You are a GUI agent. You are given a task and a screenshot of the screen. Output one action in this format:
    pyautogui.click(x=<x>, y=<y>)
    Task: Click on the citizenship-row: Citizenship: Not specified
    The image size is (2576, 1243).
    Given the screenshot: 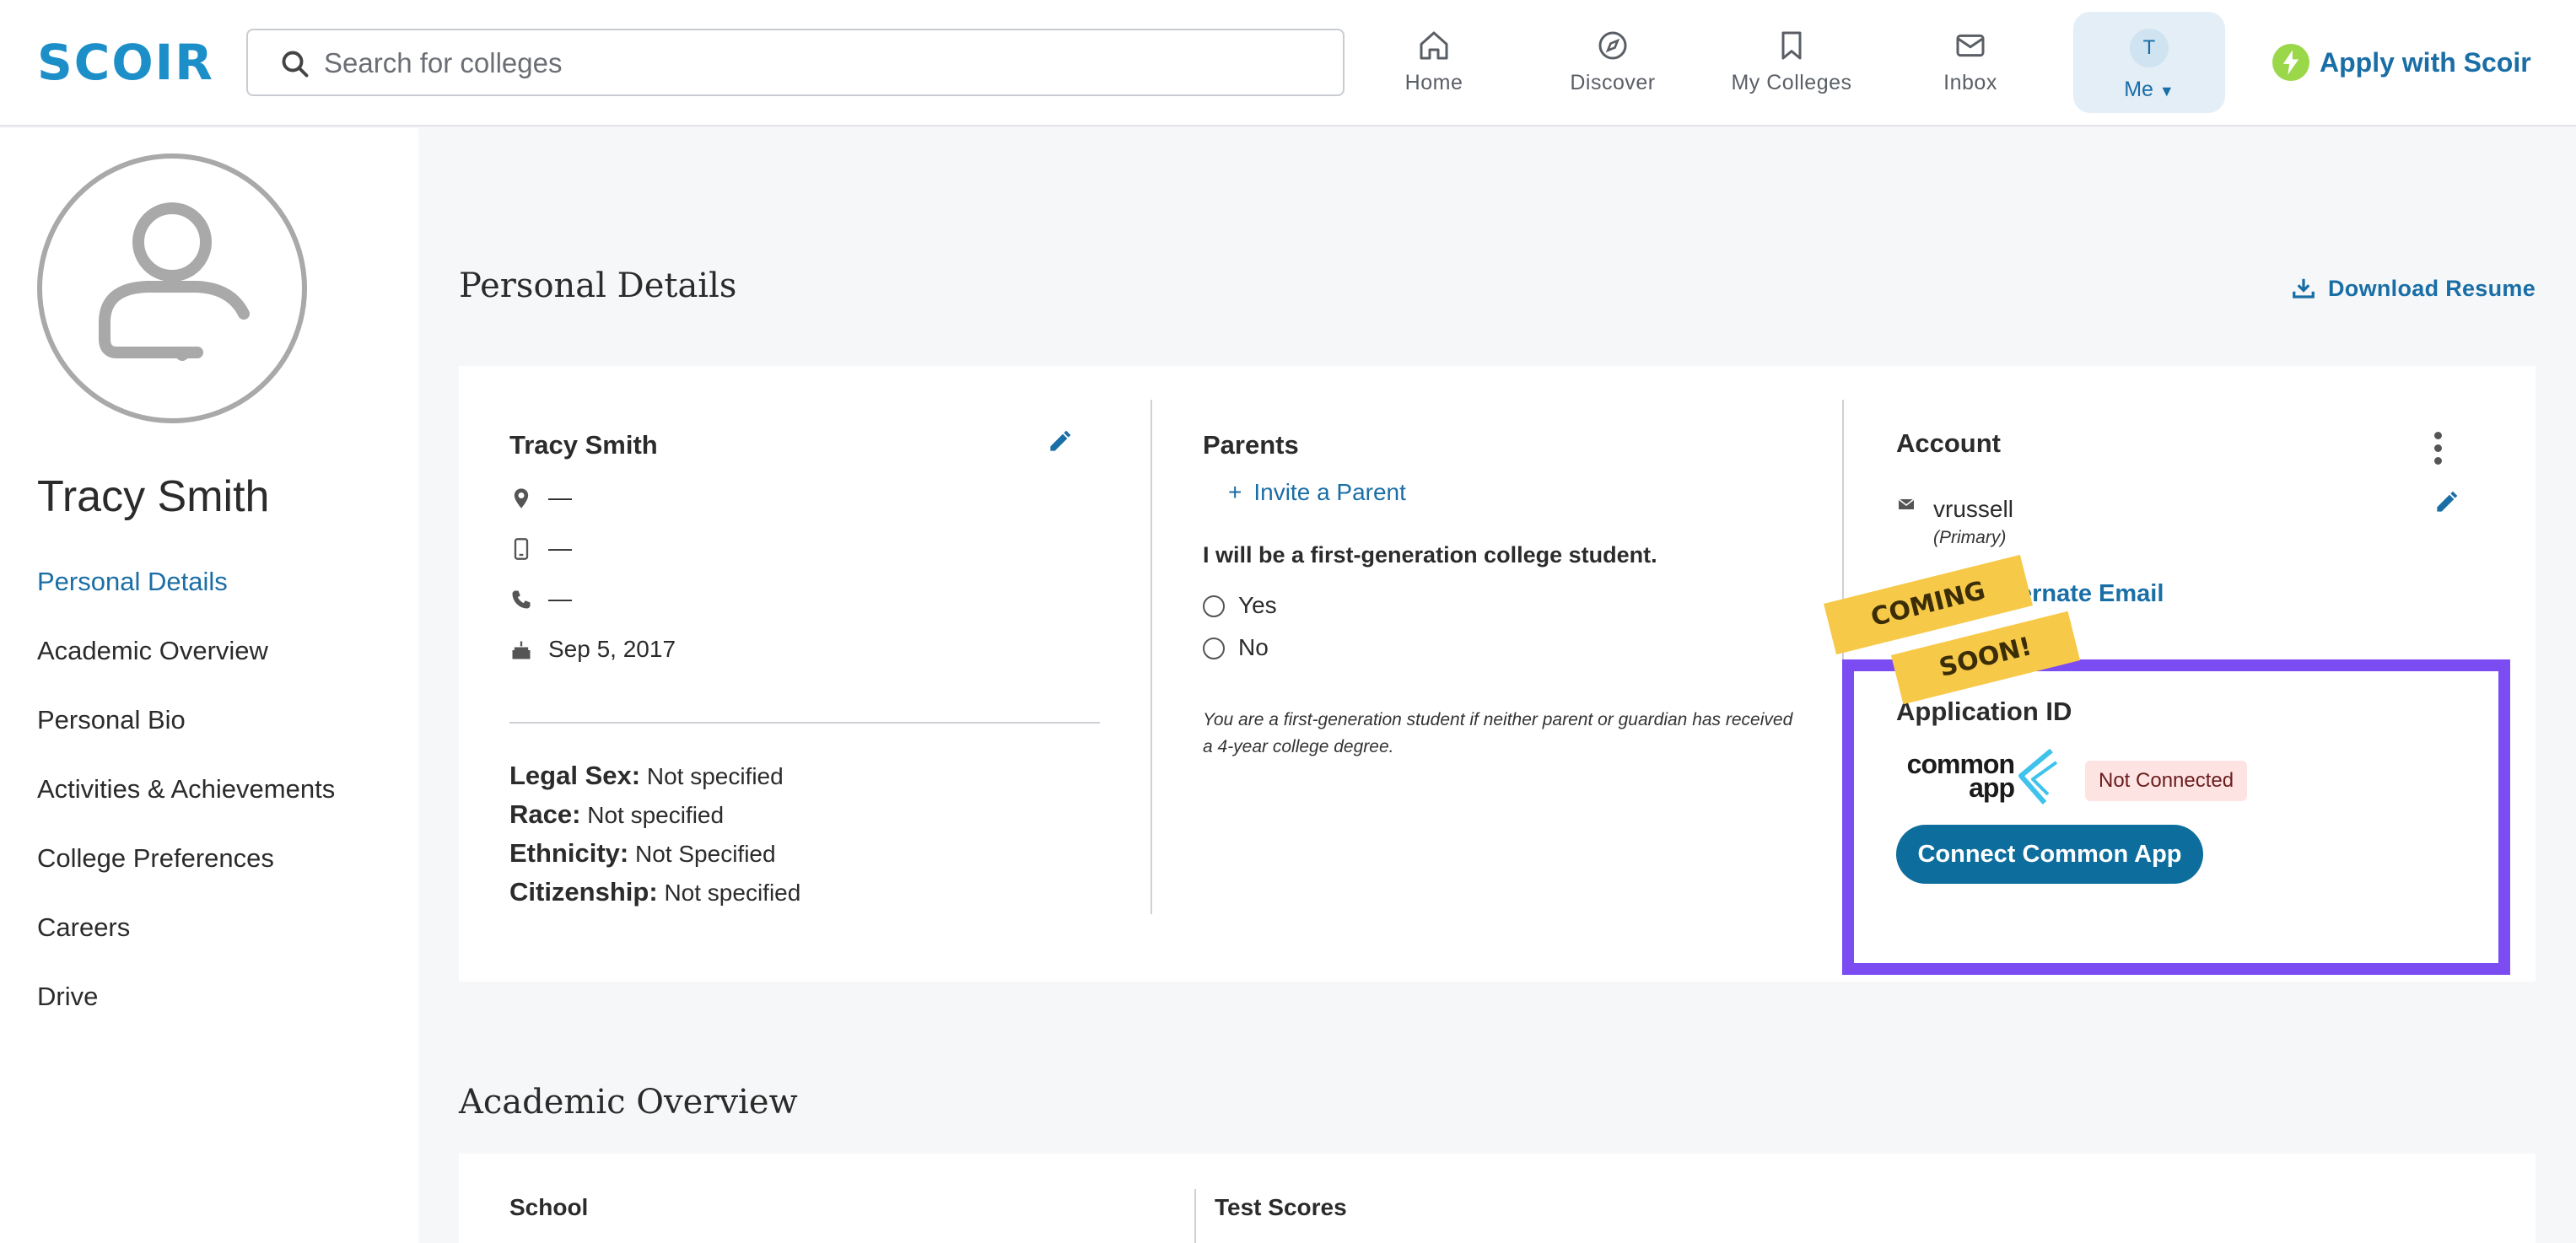 What is the action you would take?
    pyautogui.click(x=654, y=893)
    